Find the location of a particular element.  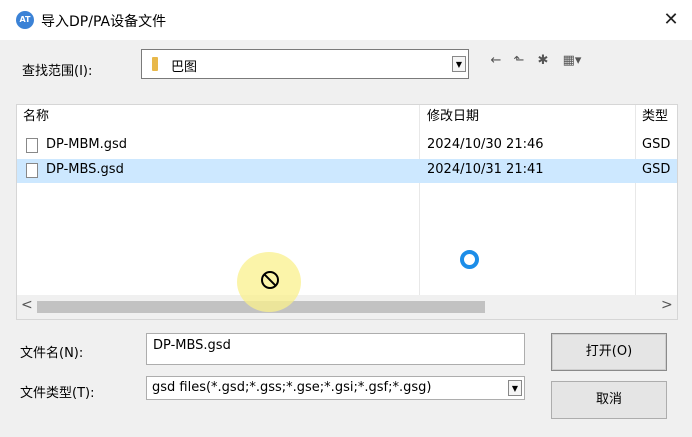

column-header-type: 类型 is located at coordinates (655, 117).